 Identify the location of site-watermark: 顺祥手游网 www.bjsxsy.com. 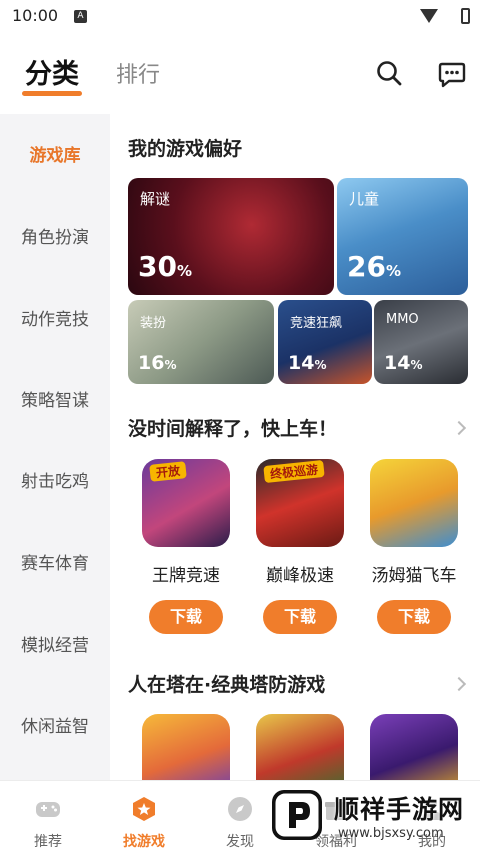
(375, 820).